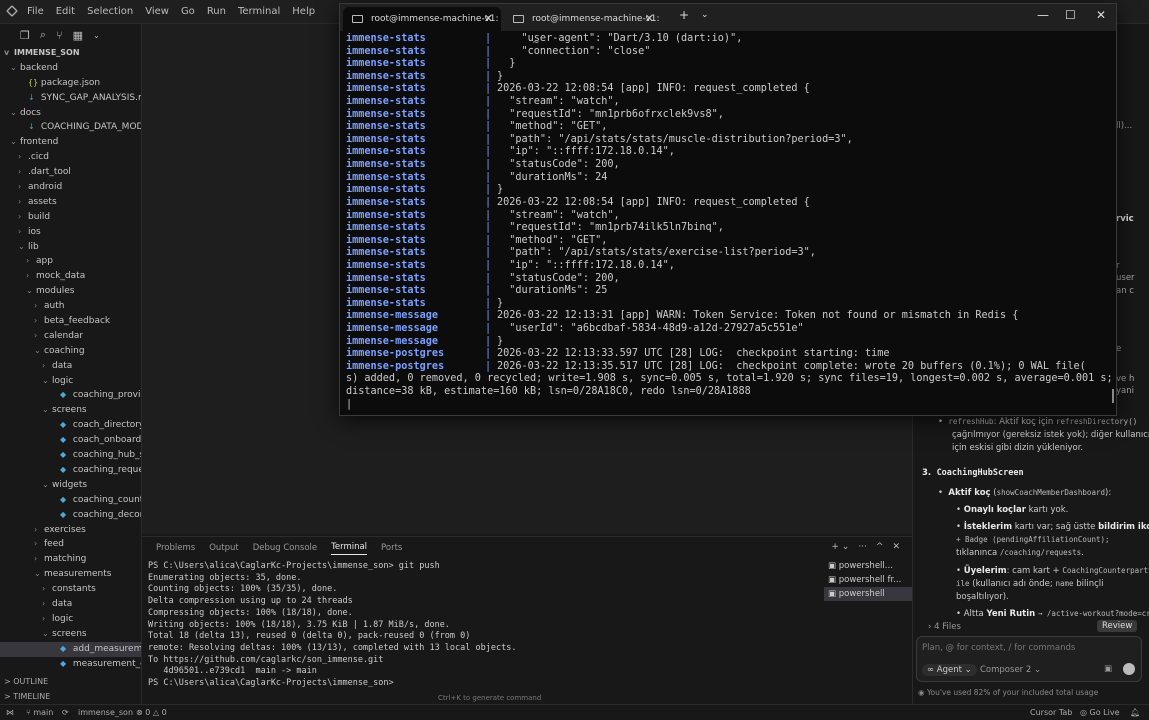  What do you see at coordinates (684, 15) in the screenshot?
I see `new-tab-icon: +` at bounding box center [684, 15].